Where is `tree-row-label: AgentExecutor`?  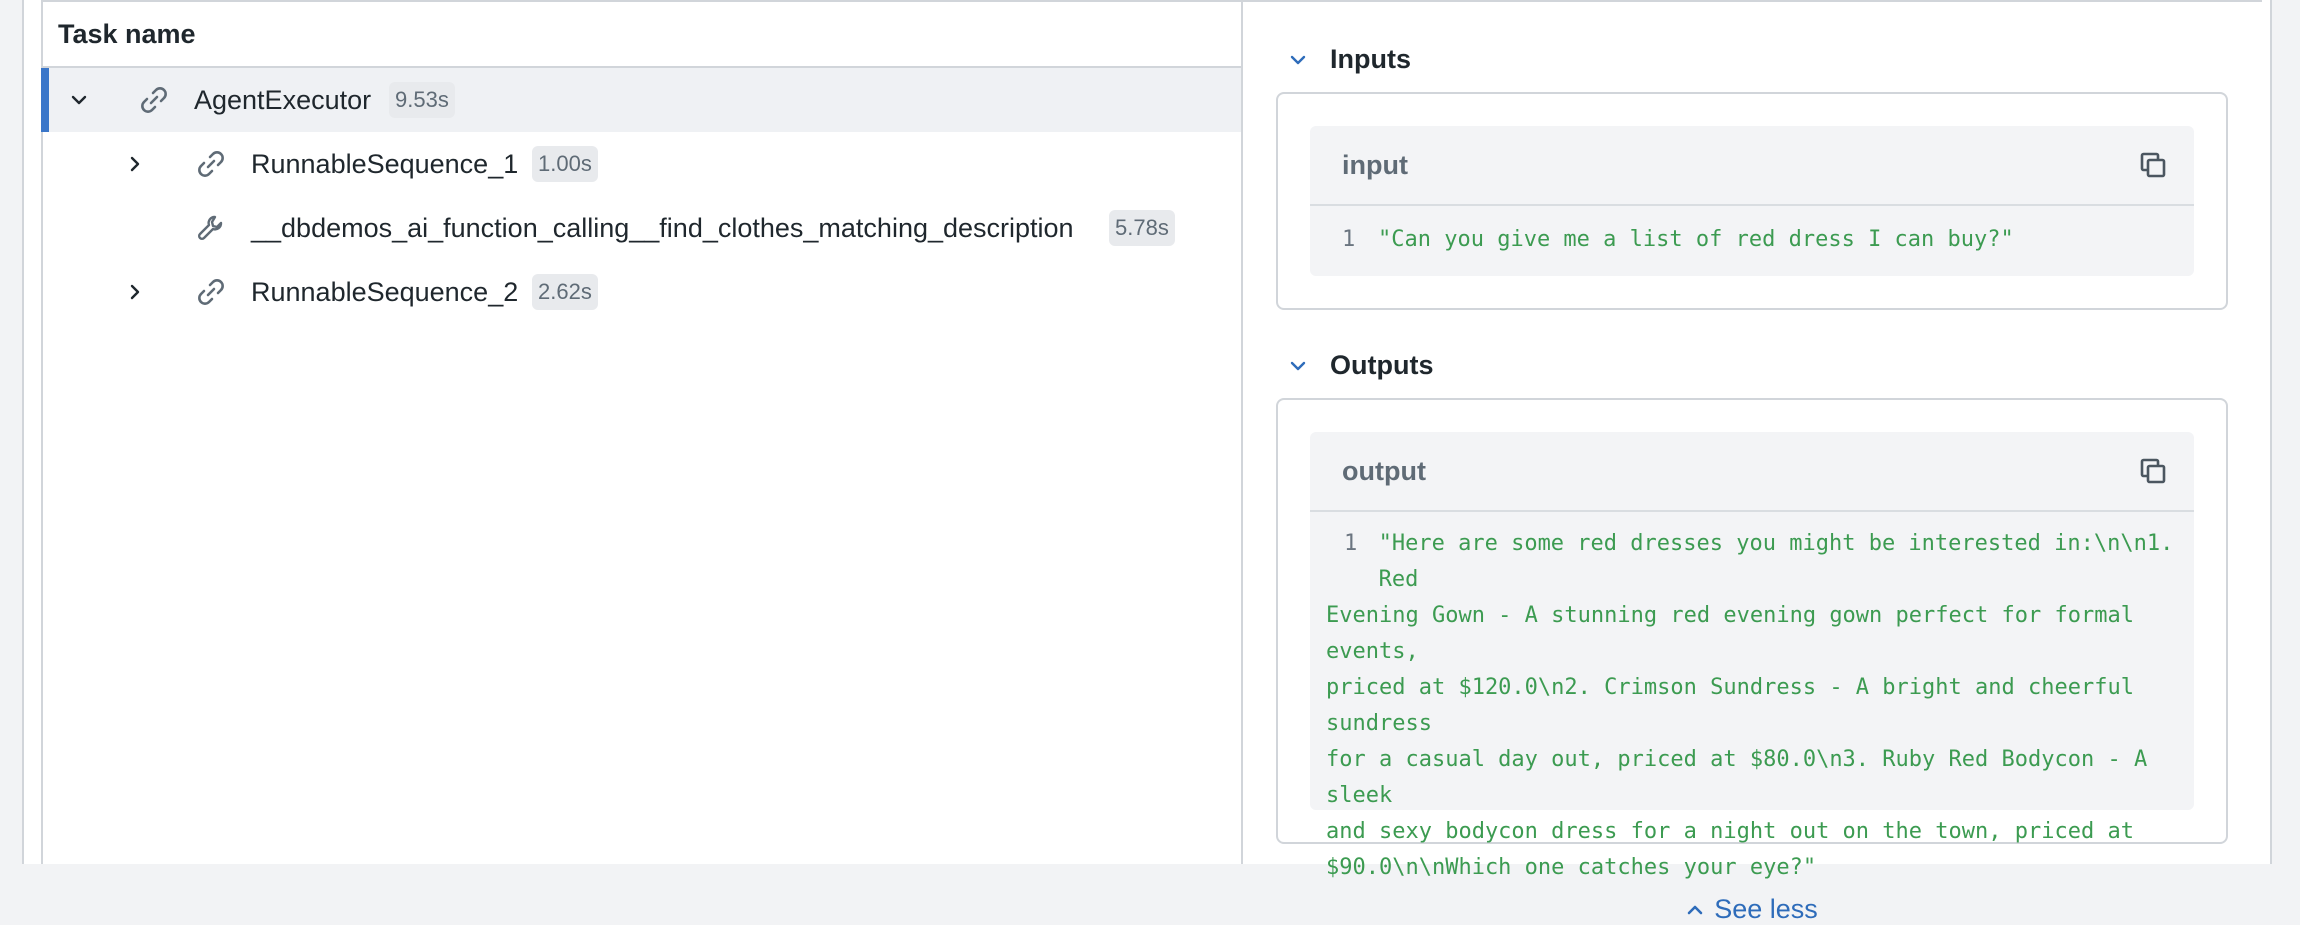 tree-row-label: AgentExecutor is located at coordinates (283, 99).